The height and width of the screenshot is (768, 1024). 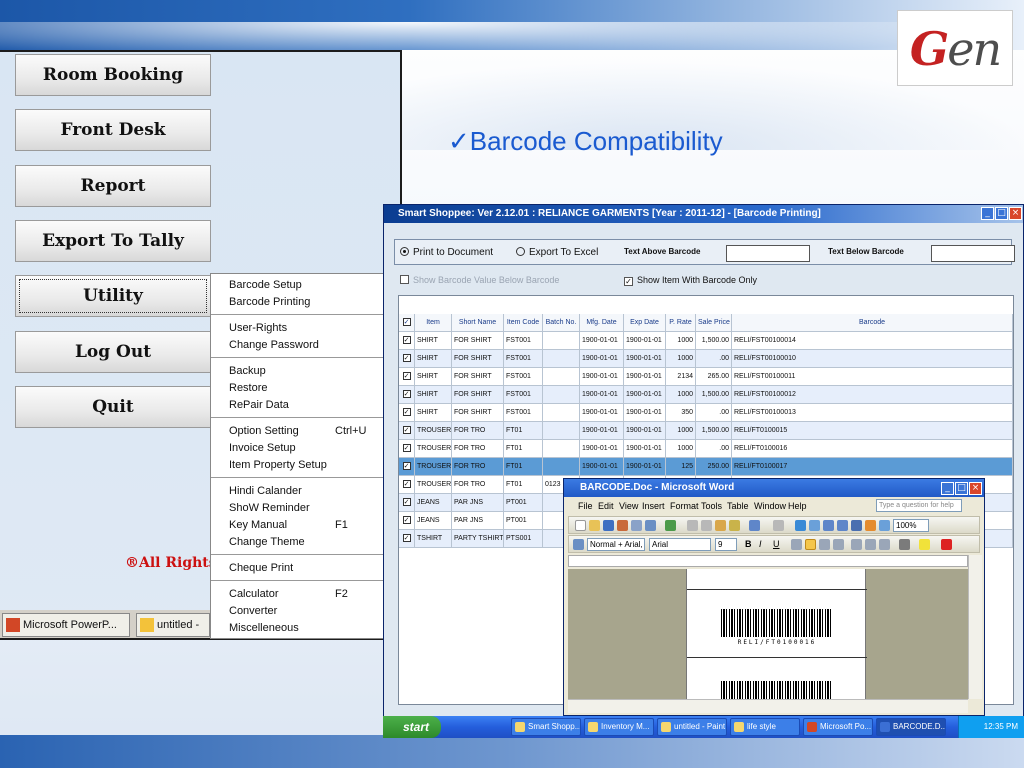 What do you see at coordinates (720, 525) in the screenshot?
I see `paste-icon` at bounding box center [720, 525].